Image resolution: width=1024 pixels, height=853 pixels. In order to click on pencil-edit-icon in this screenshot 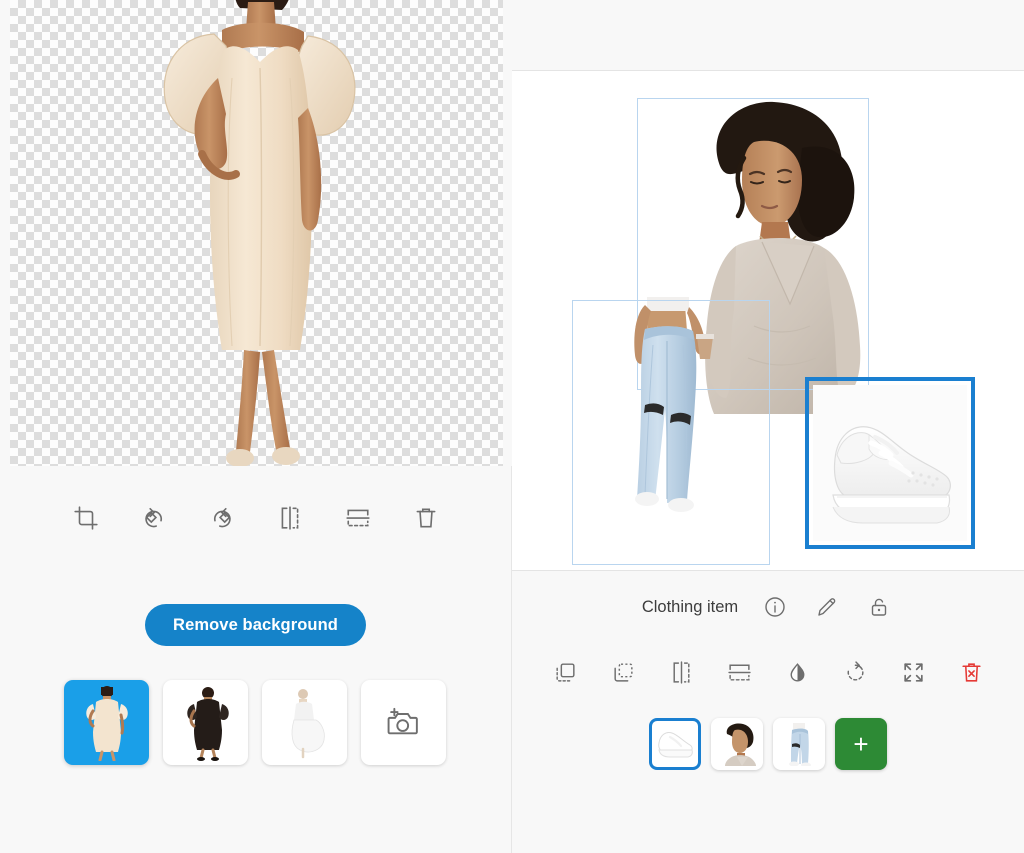, I will do `click(827, 607)`.